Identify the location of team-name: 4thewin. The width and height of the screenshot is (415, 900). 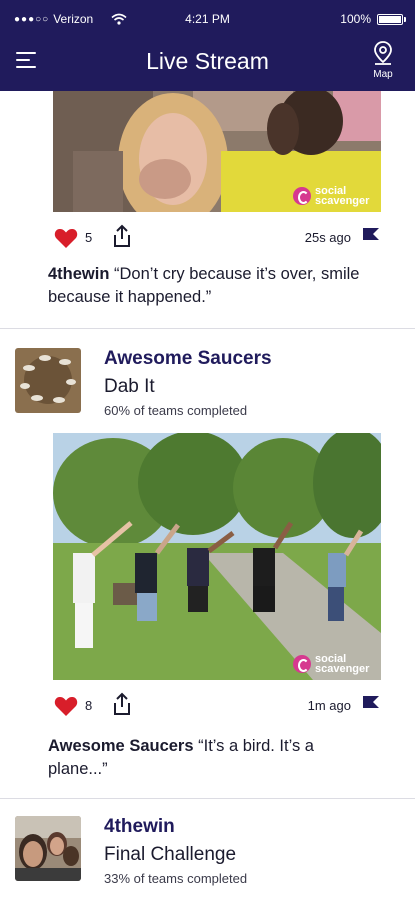
(139, 827).